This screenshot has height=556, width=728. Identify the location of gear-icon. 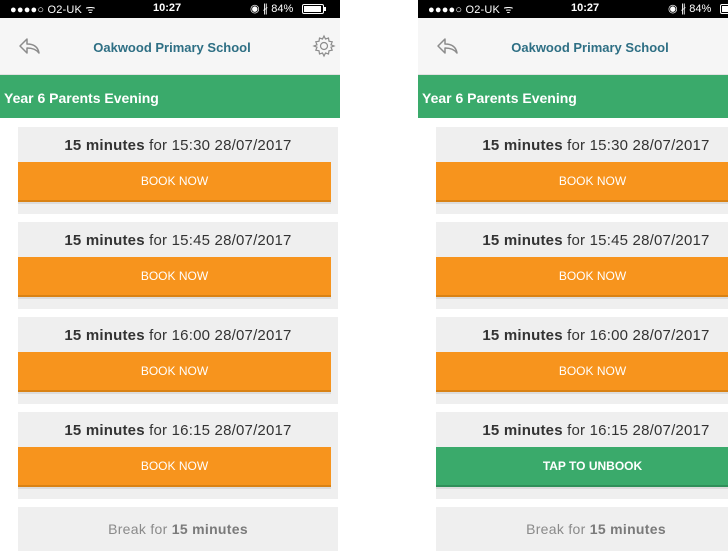
(324, 46).